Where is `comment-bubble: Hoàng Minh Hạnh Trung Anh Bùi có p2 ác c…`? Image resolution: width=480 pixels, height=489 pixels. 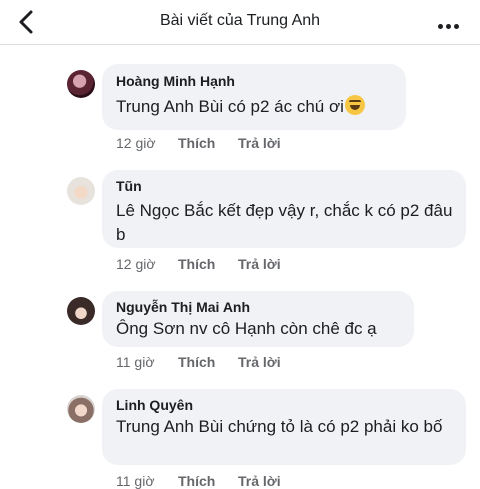
comment-bubble: Hoàng Minh Hạnh Trung Anh Bùi có p2 ác c… is located at coordinates (254, 97).